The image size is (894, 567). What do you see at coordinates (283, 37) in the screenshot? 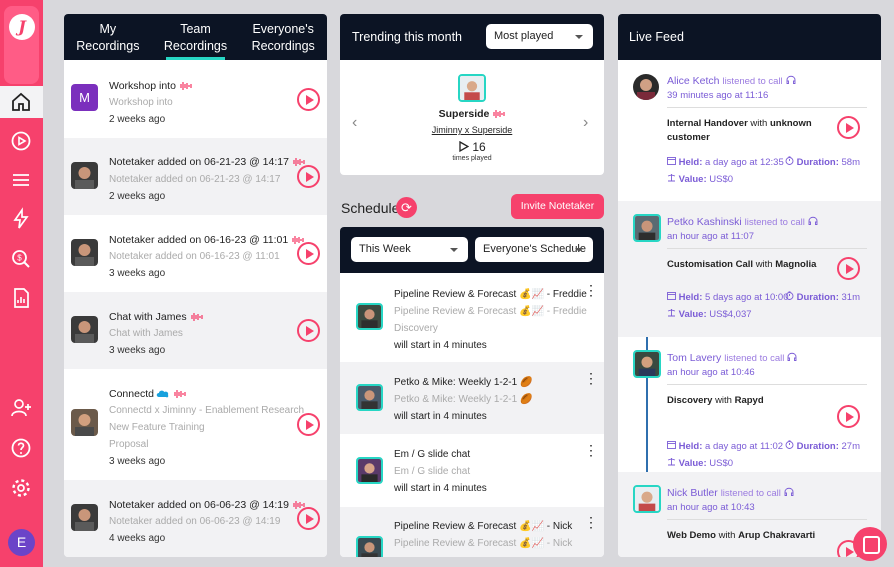
I see `tab-everyones-recordings: Everyone's Recordings` at bounding box center [283, 37].